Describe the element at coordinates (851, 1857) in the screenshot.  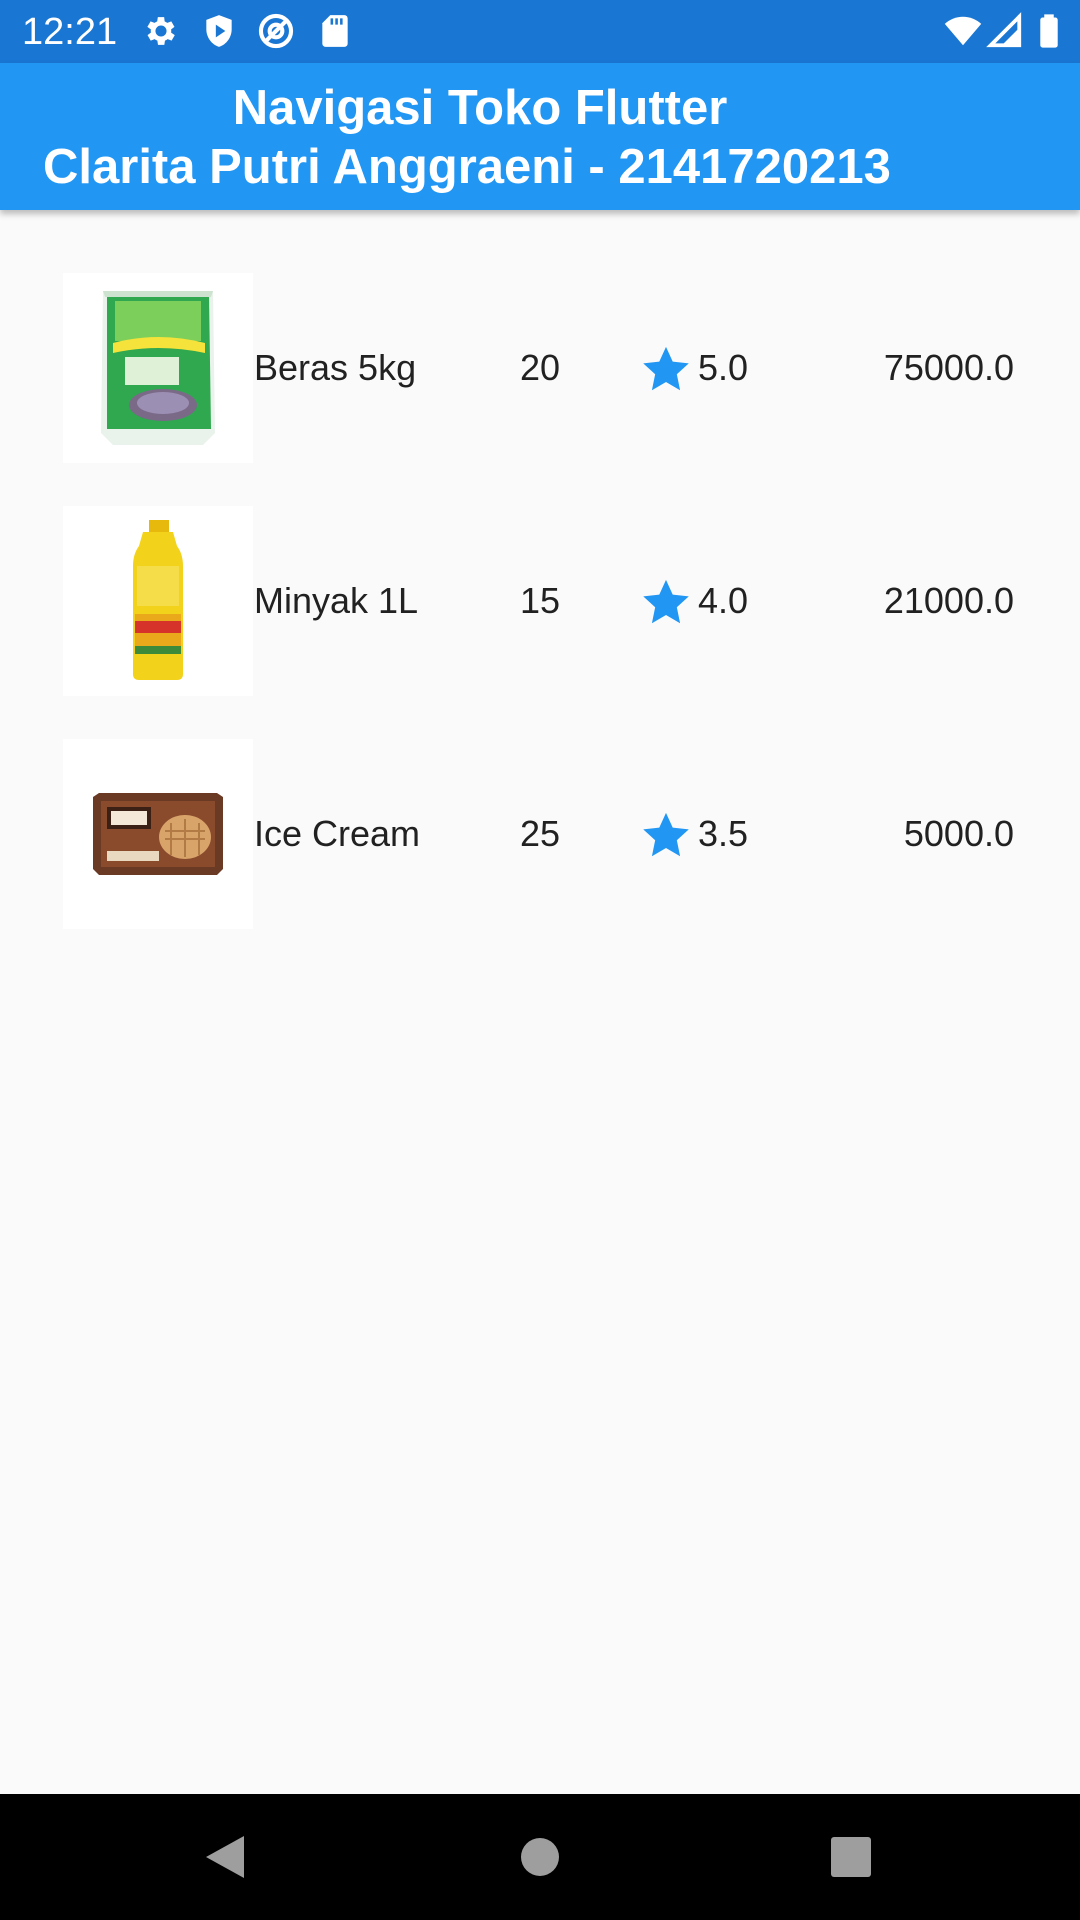
I see `recents-icon` at that location.